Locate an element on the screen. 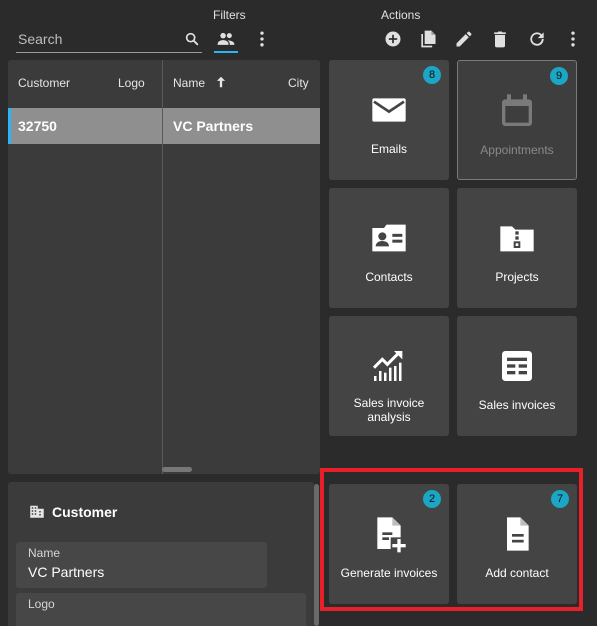  customer-details-panel: Customer Name VC Partners Logo is located at coordinates (161, 554).